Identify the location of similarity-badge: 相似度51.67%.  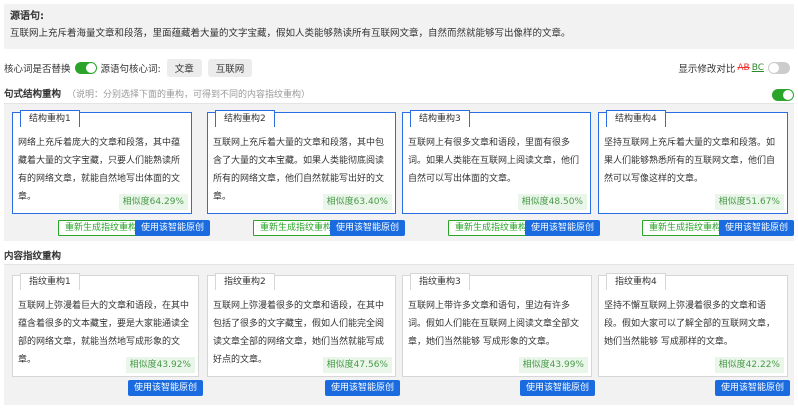
(749, 202).